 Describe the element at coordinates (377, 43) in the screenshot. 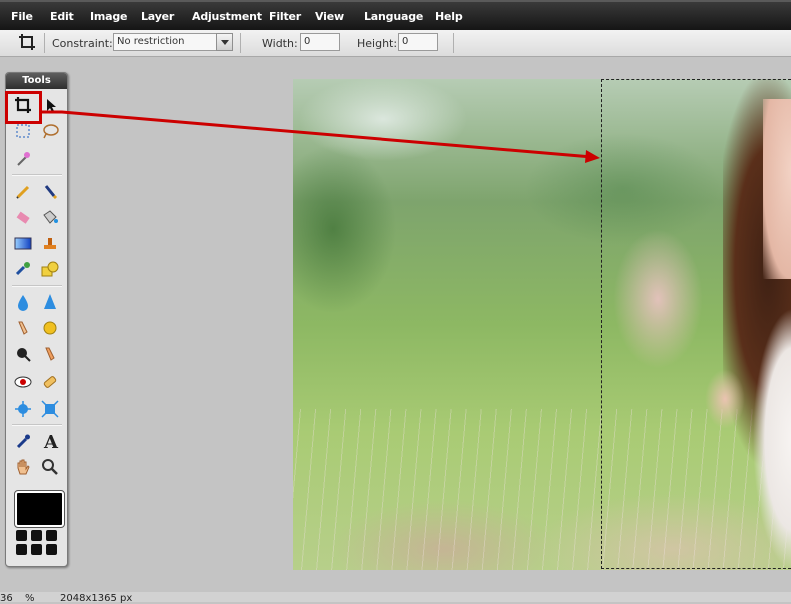

I see `height-label: Height:` at that location.